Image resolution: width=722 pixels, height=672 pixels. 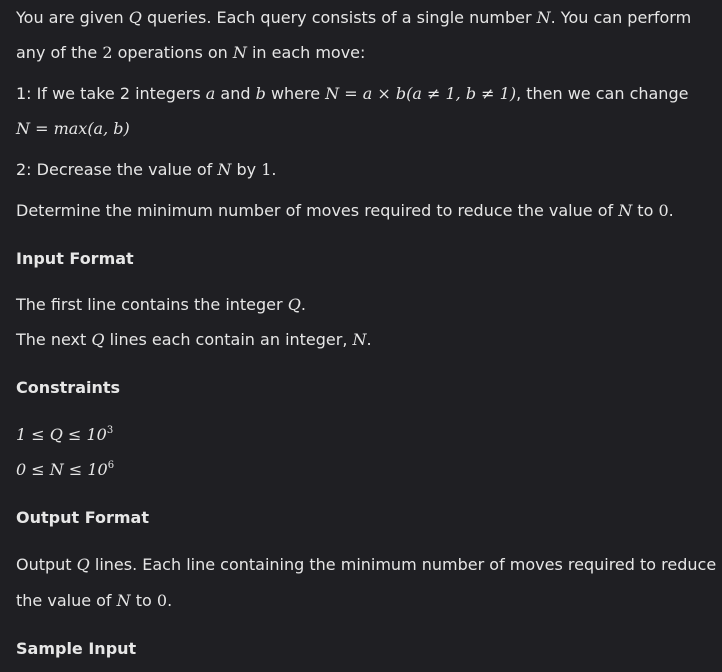 I want to click on text: The first line contains the integer, so click(x=152, y=304).